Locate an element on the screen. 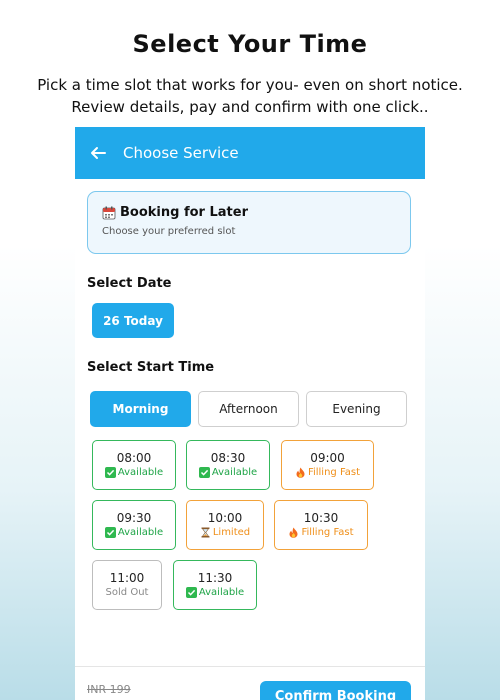 This screenshot has height=700, width=500. tab-morning: Morning is located at coordinates (140, 409).